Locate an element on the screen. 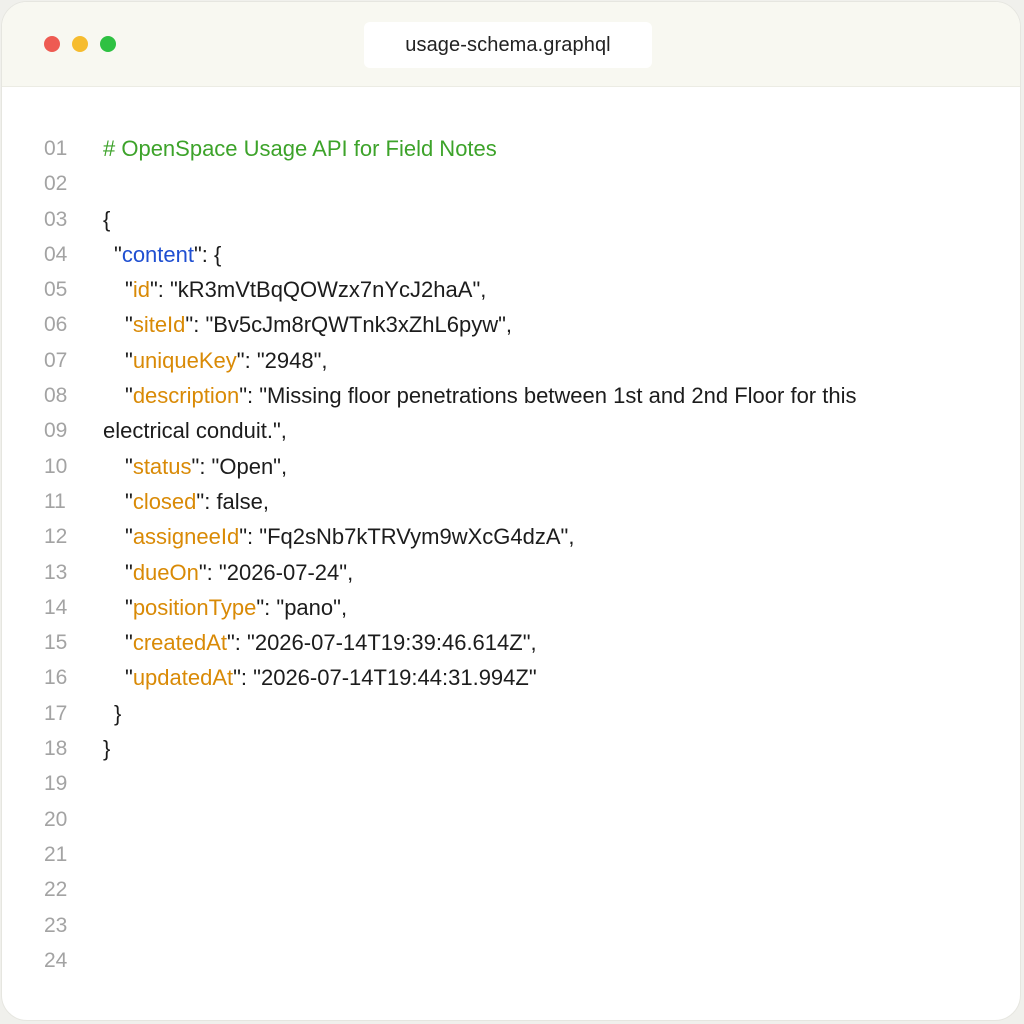 This screenshot has height=1024, width=1024. code-text: "positionType": "pano", is located at coordinates (236, 607).